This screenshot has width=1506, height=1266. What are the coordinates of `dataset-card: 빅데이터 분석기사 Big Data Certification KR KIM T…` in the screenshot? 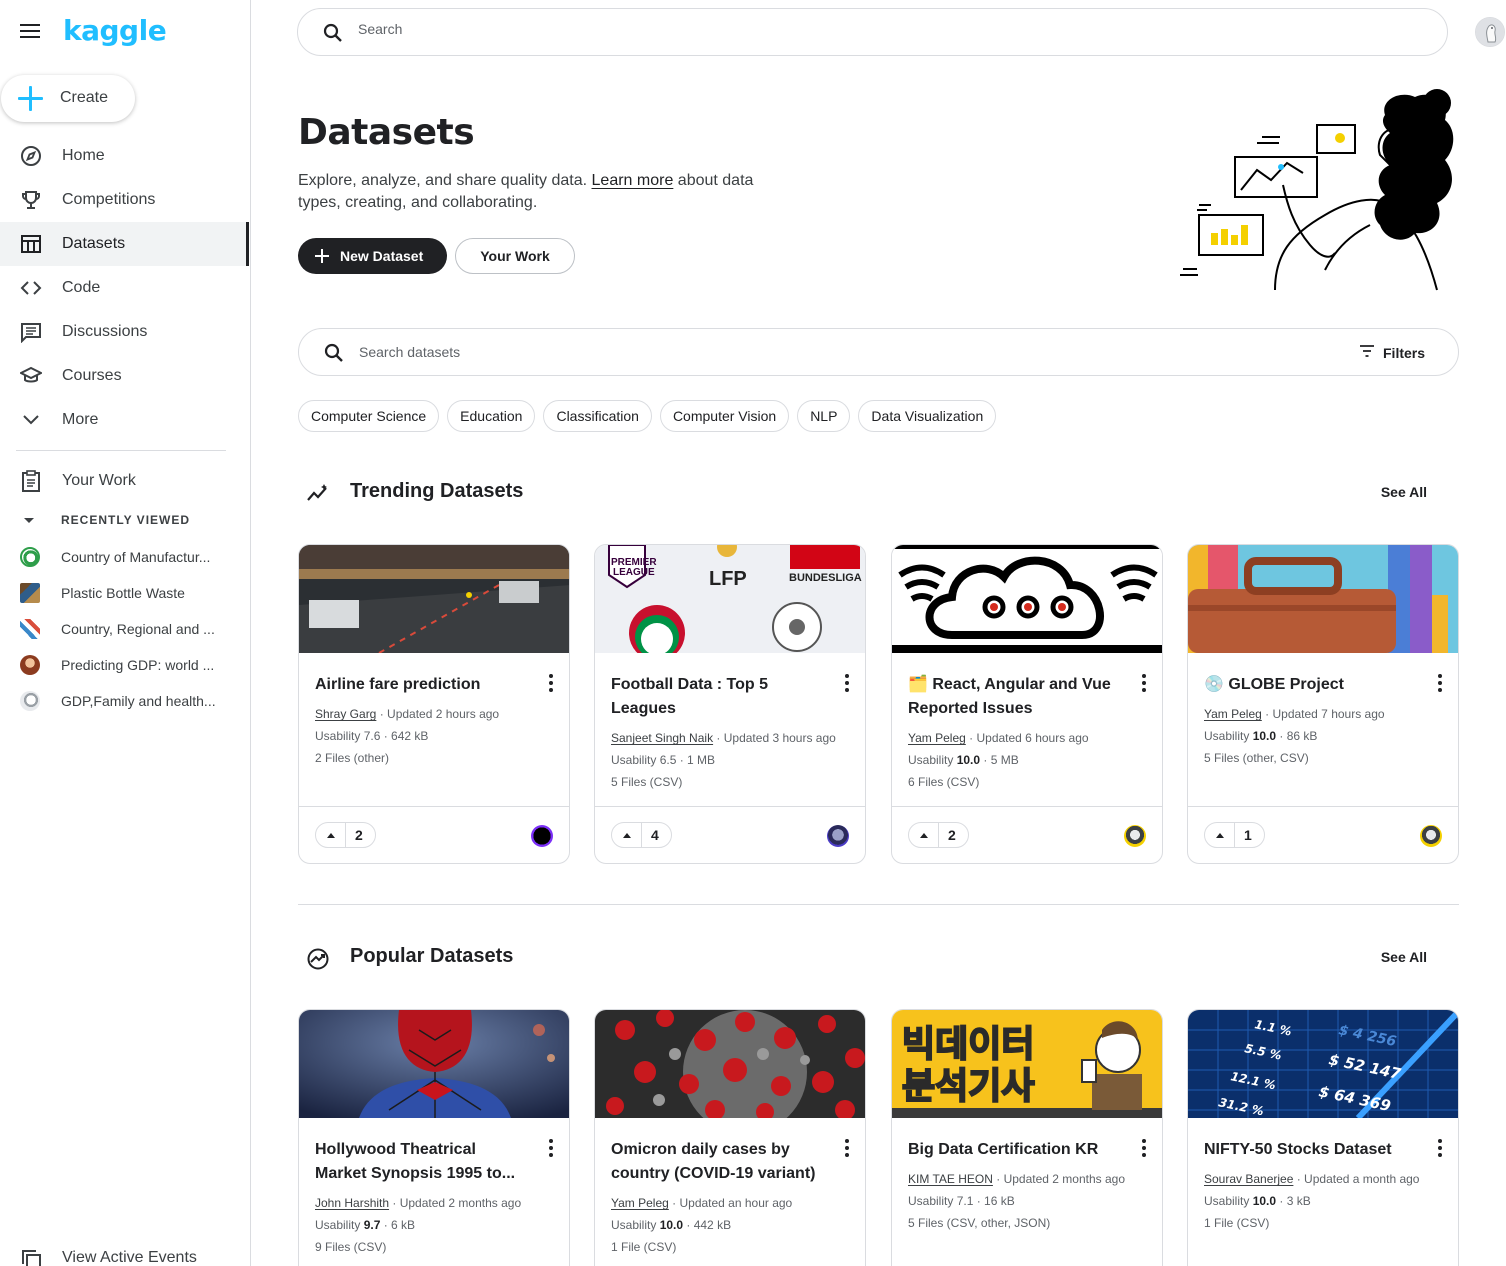 It's located at (1027, 1137).